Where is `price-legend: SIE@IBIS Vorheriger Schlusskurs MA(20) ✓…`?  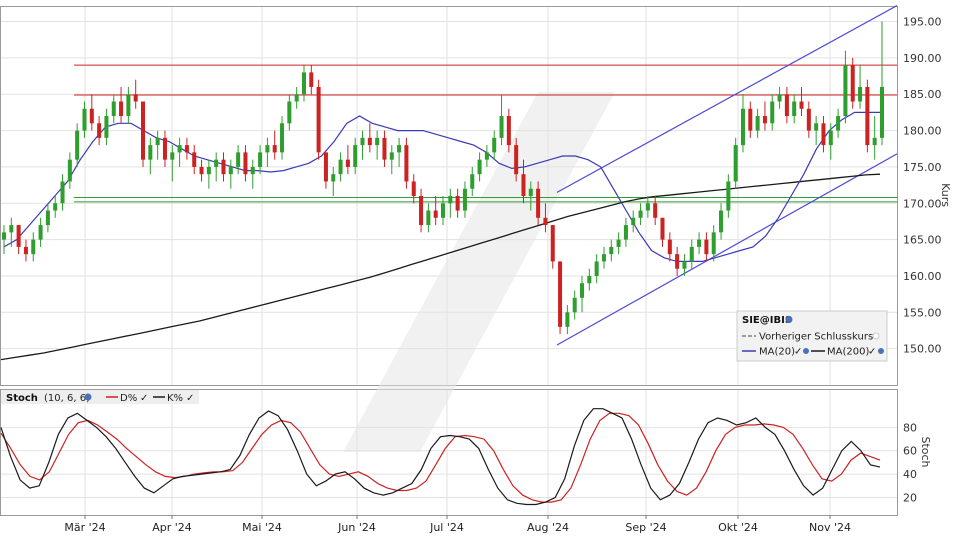 price-legend: SIE@IBIS Vorheriger Schlusskurs MA(20) ✓… is located at coordinates (812, 336).